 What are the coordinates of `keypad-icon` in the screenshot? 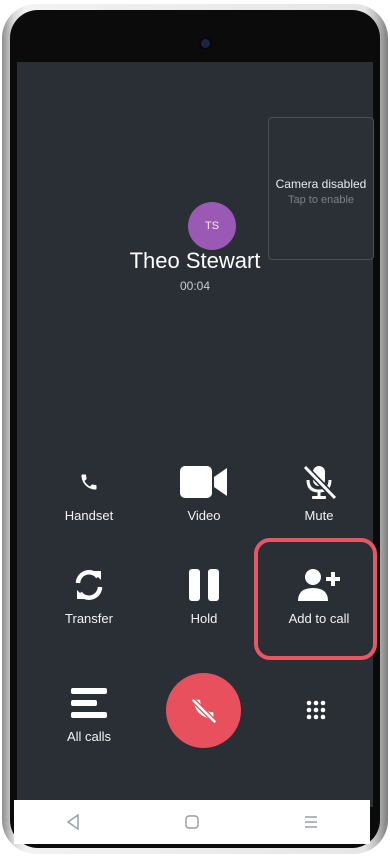 It's located at (316, 710).